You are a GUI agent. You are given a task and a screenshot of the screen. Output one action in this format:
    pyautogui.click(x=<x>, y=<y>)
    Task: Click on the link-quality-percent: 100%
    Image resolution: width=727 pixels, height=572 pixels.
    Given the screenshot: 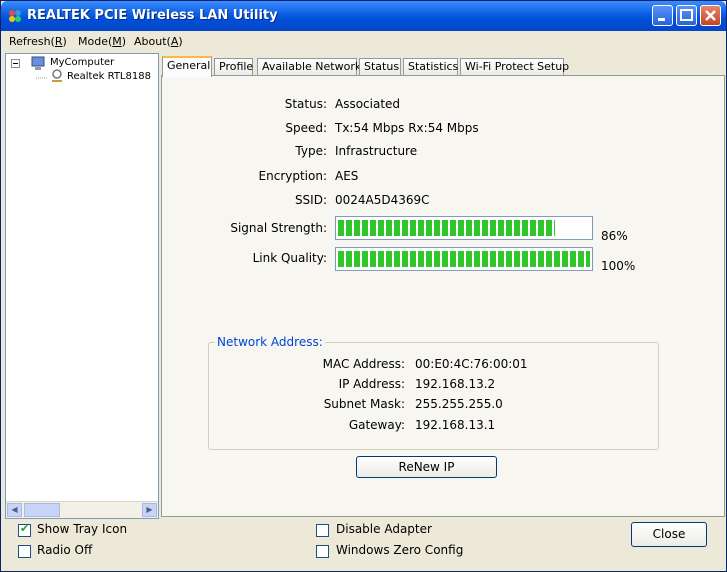 What is the action you would take?
    pyautogui.click(x=618, y=266)
    